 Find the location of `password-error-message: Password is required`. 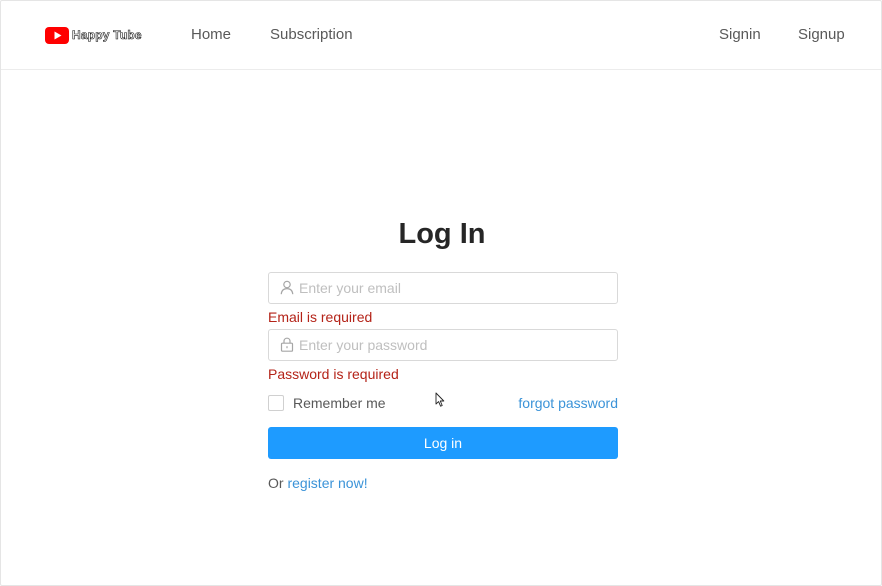

password-error-message: Password is required is located at coordinates (333, 374).